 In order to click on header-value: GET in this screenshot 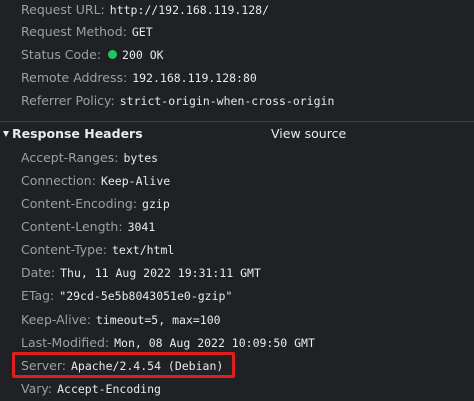, I will do `click(142, 32)`.